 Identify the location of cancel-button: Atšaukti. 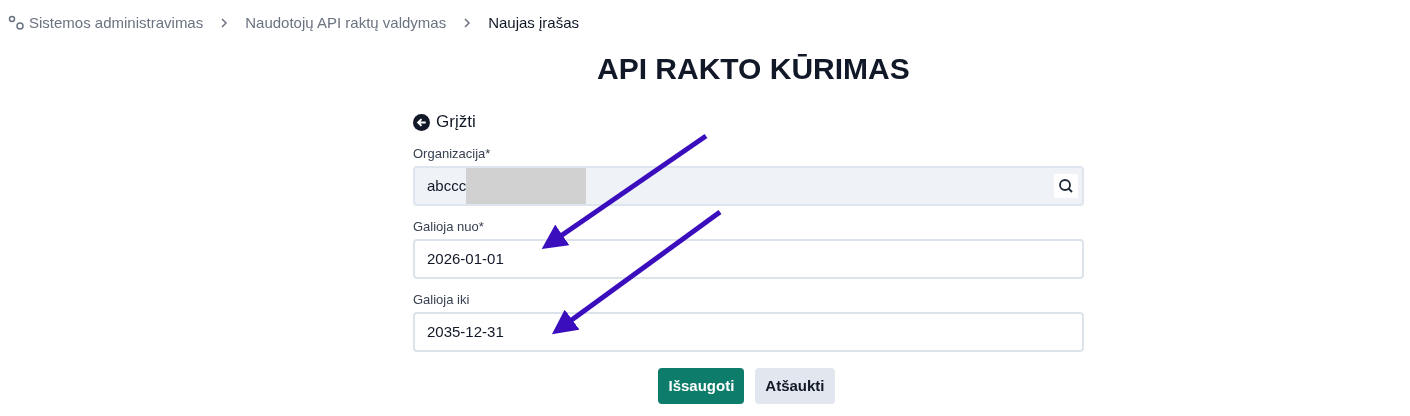
(795, 386).